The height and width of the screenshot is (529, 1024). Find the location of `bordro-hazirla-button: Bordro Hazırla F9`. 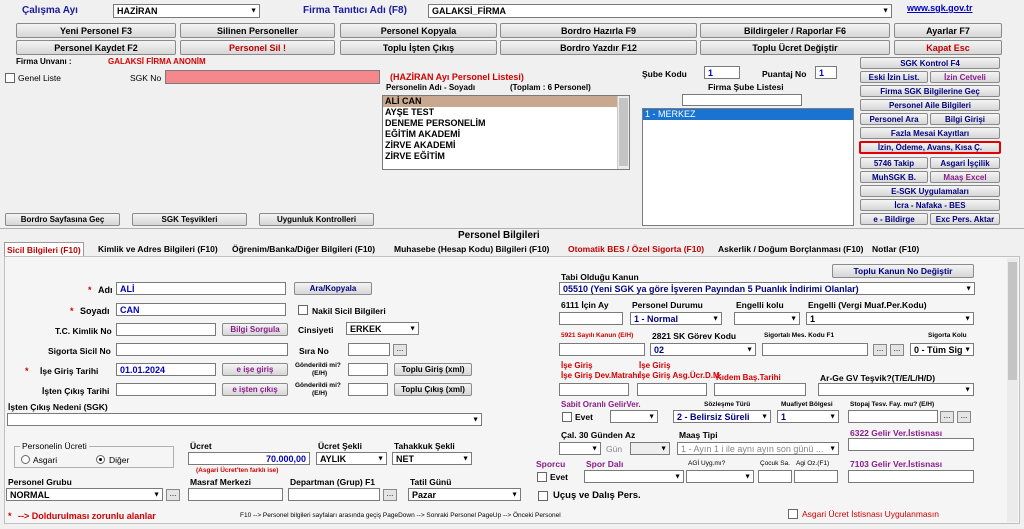

bordro-hazirla-button: Bordro Hazırla F9 is located at coordinates (598, 30).